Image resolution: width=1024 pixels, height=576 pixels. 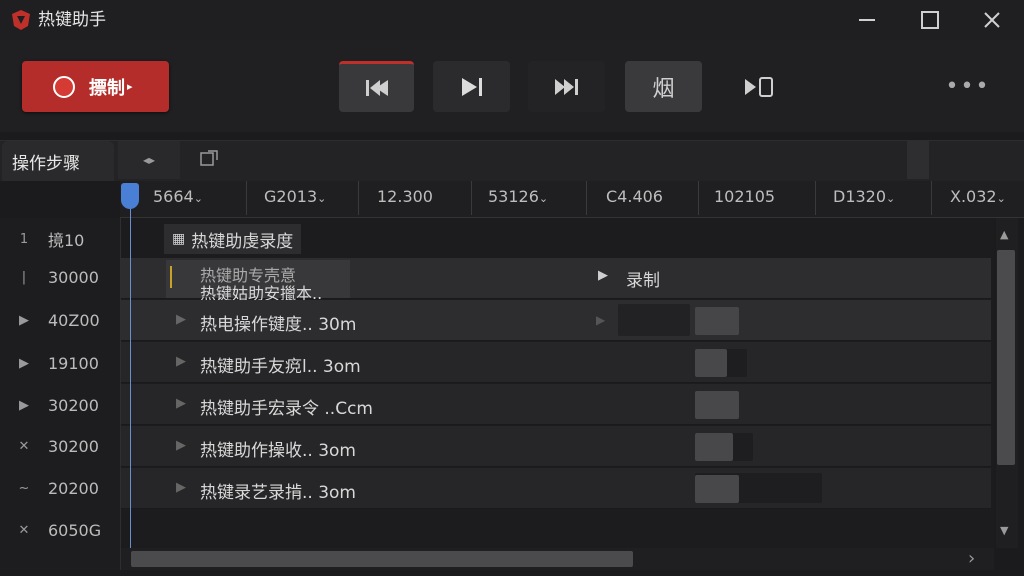 I want to click on maximize-button, so click(x=930, y=20).